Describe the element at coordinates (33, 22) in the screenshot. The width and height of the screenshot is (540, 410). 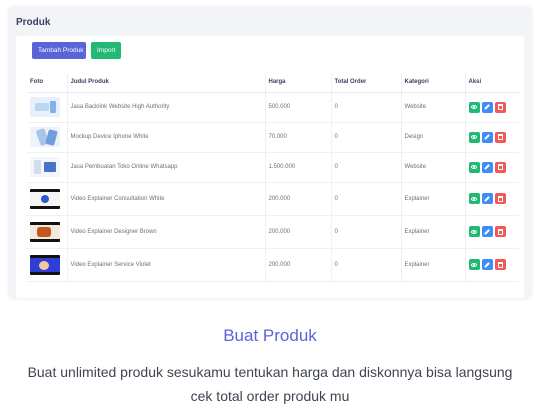
I see `panel-title: Produk` at that location.